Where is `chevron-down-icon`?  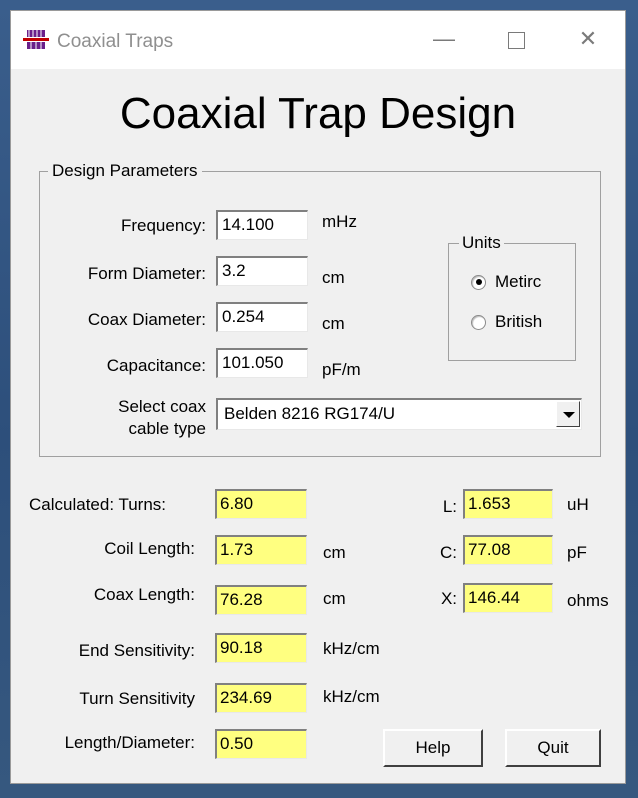
chevron-down-icon is located at coordinates (568, 414).